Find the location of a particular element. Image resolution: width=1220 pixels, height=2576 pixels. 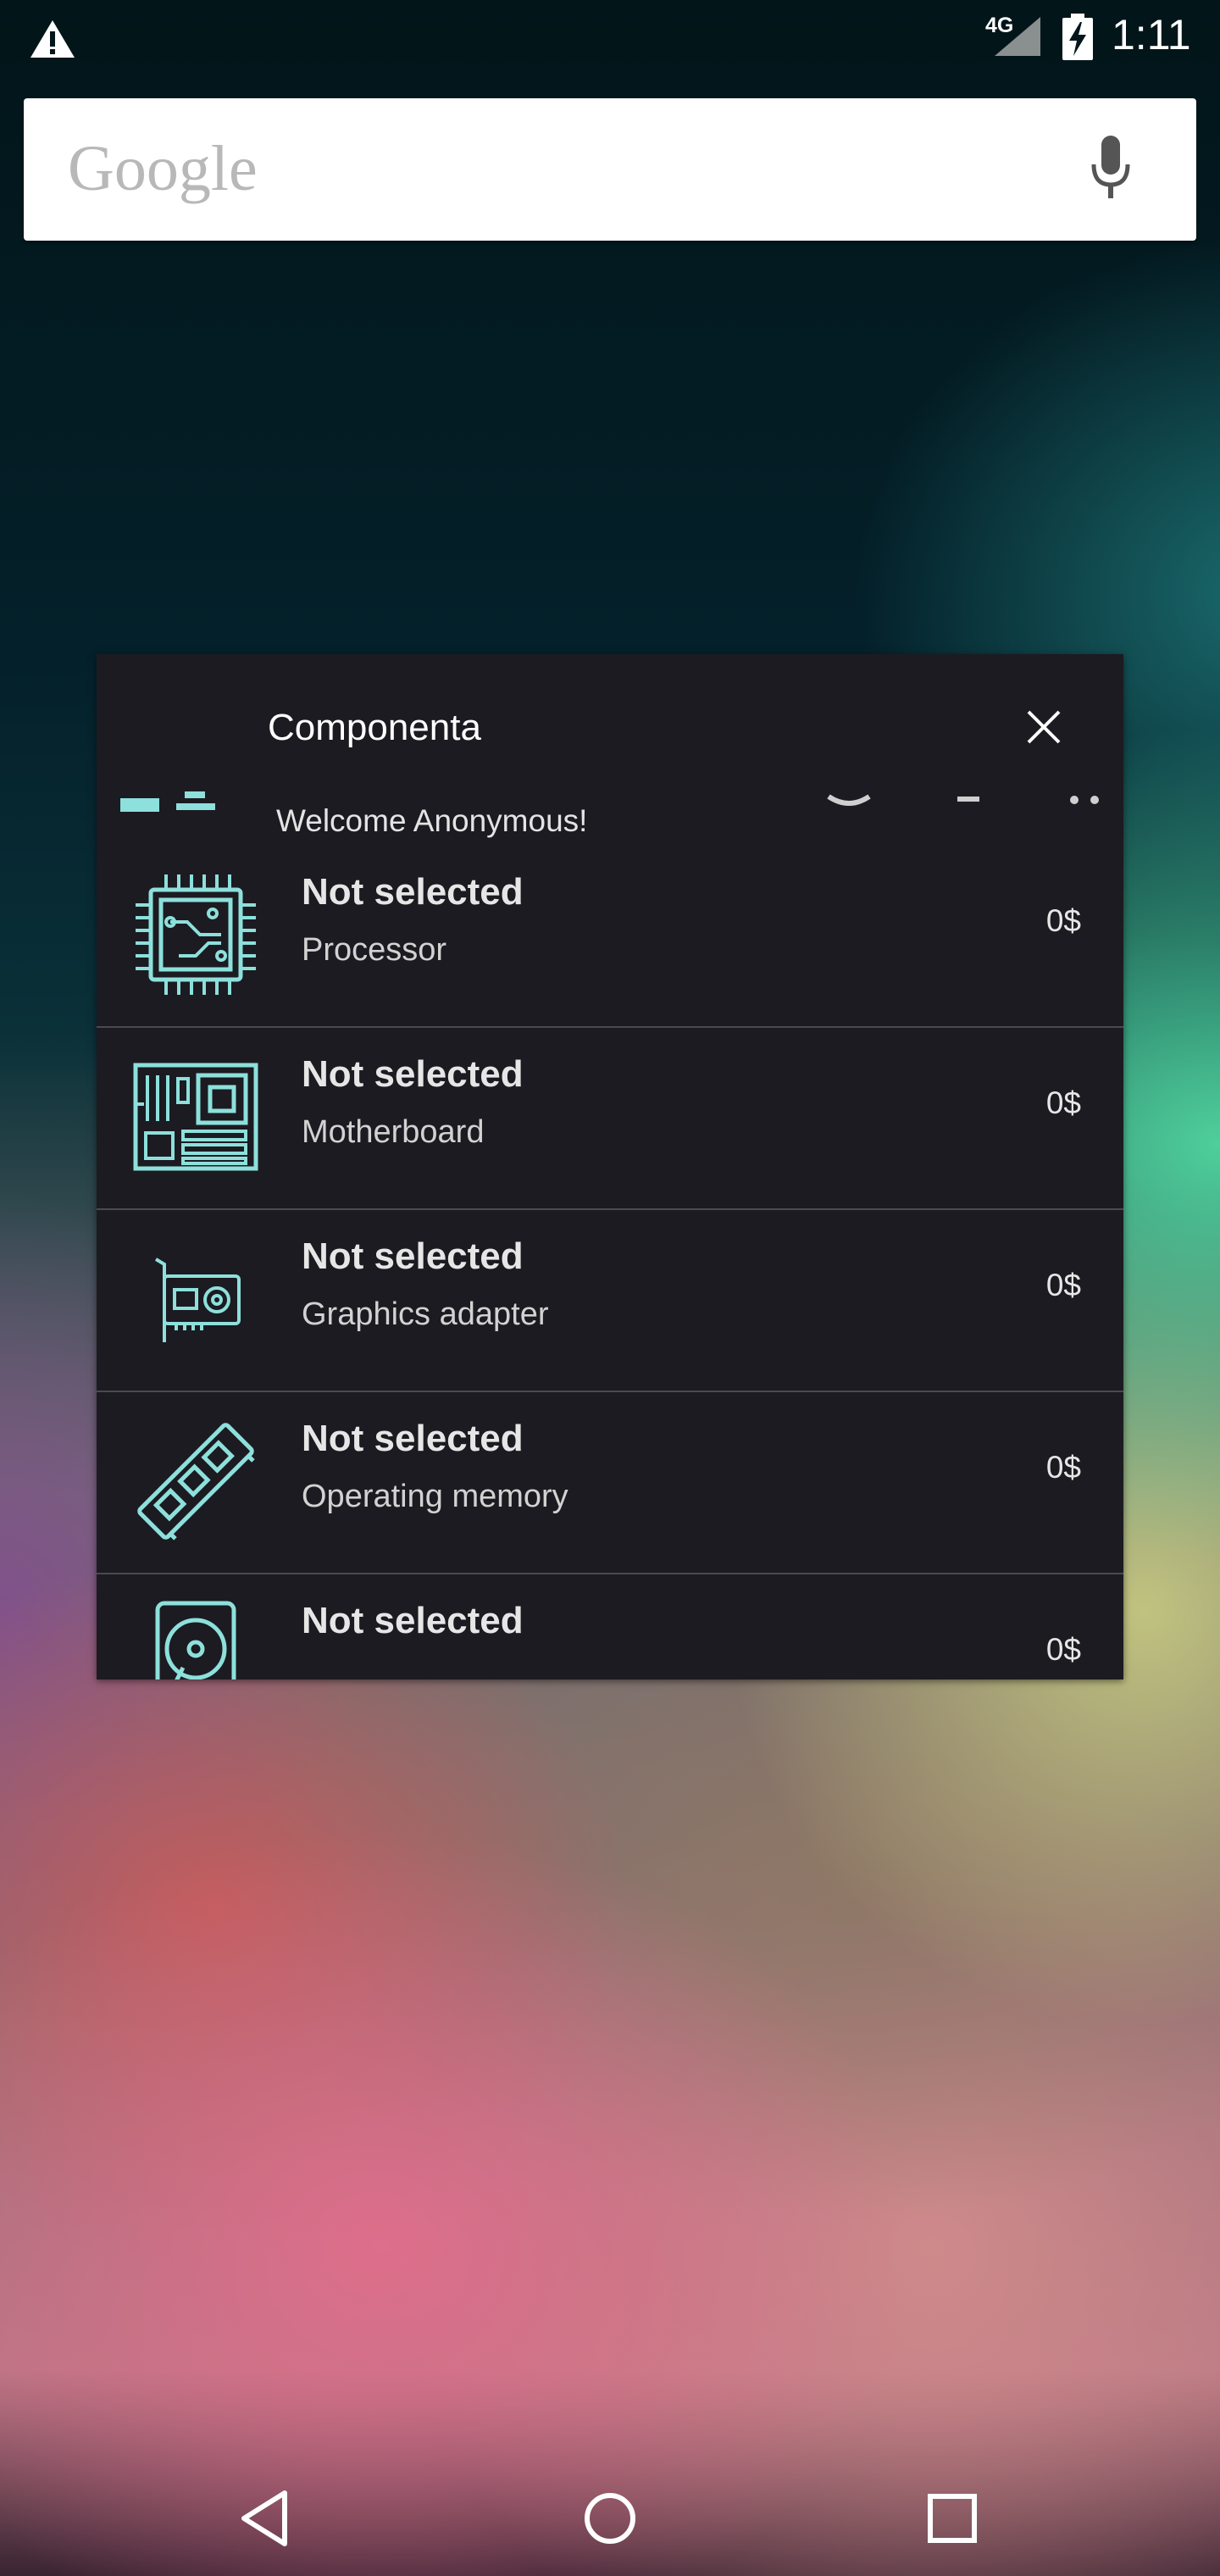

motherboard-icon is located at coordinates (195, 1117).